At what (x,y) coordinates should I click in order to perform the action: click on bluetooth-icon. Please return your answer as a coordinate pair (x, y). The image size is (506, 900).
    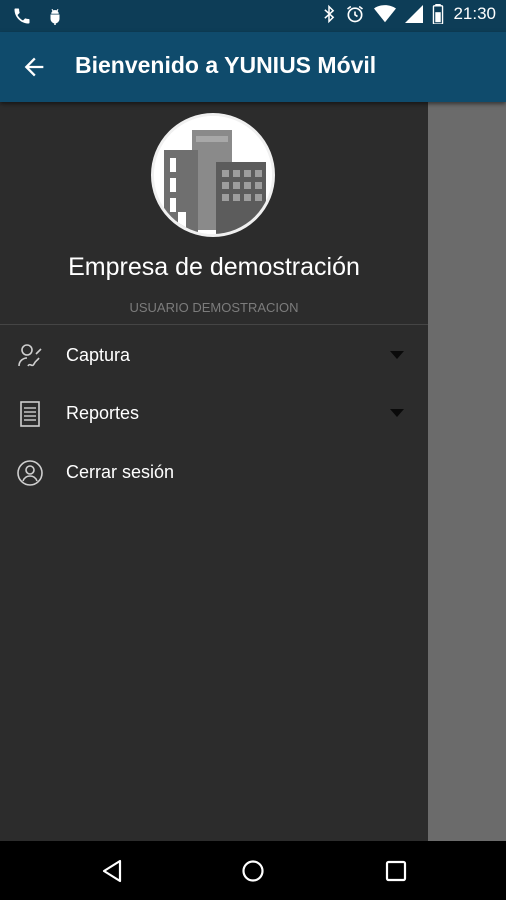
    Looking at the image, I should click on (329, 14).